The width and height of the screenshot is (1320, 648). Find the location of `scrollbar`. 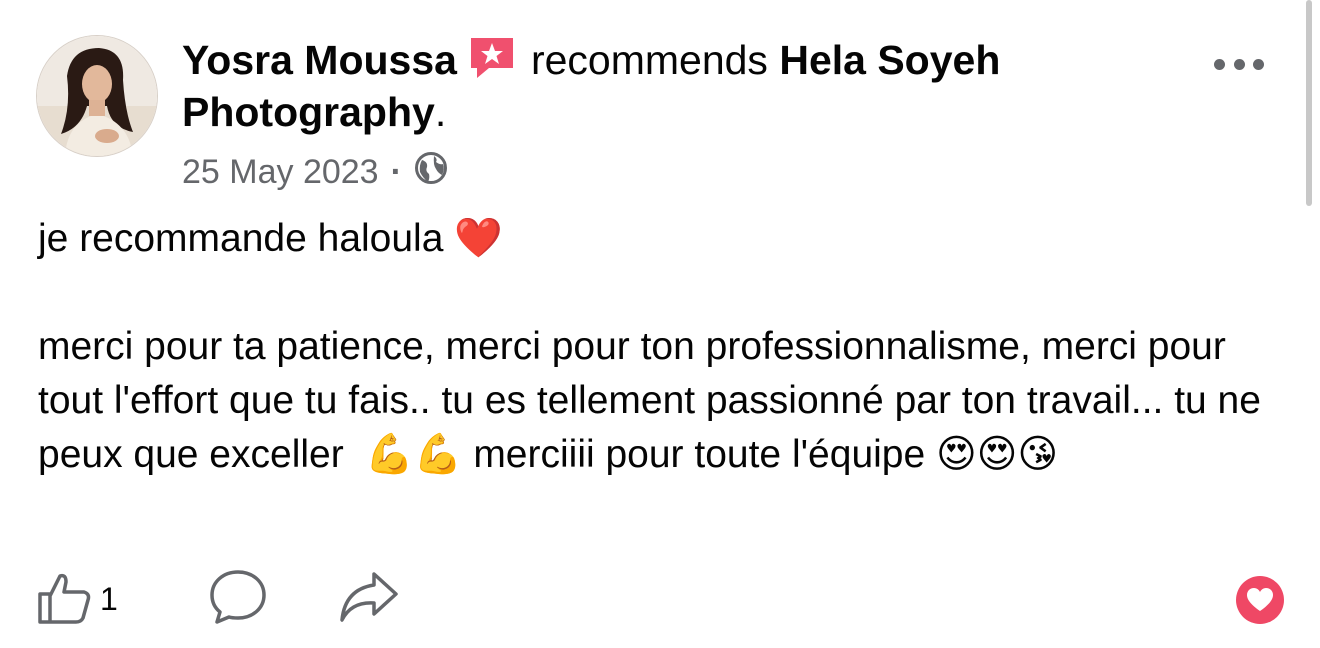

scrollbar is located at coordinates (1309, 103).